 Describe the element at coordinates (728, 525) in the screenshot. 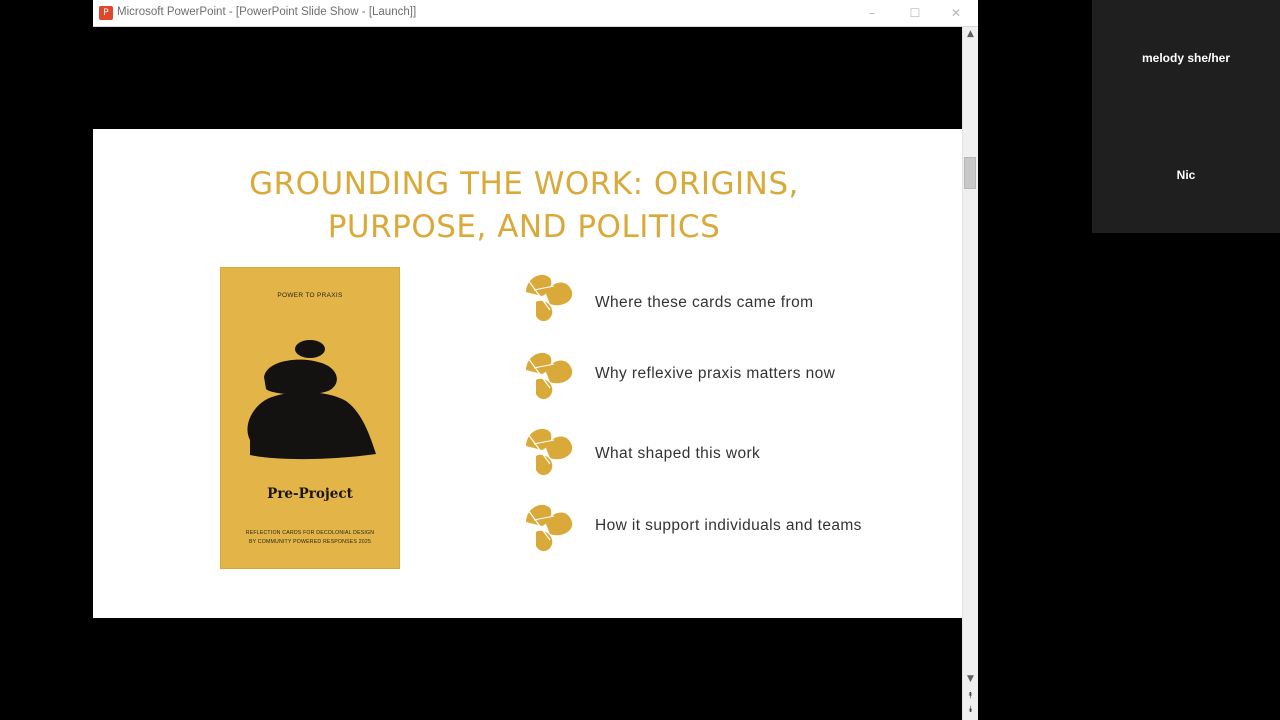

I see `bullet-text: How it support individuals and teams` at that location.